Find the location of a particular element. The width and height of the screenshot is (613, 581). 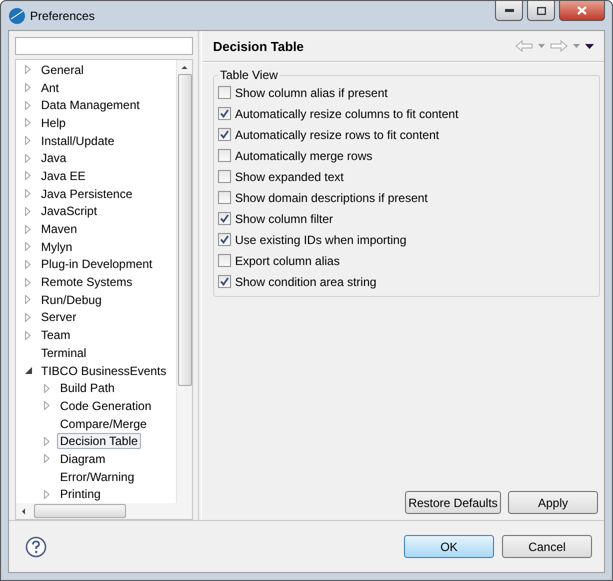

back-arrow-icon is located at coordinates (524, 46).